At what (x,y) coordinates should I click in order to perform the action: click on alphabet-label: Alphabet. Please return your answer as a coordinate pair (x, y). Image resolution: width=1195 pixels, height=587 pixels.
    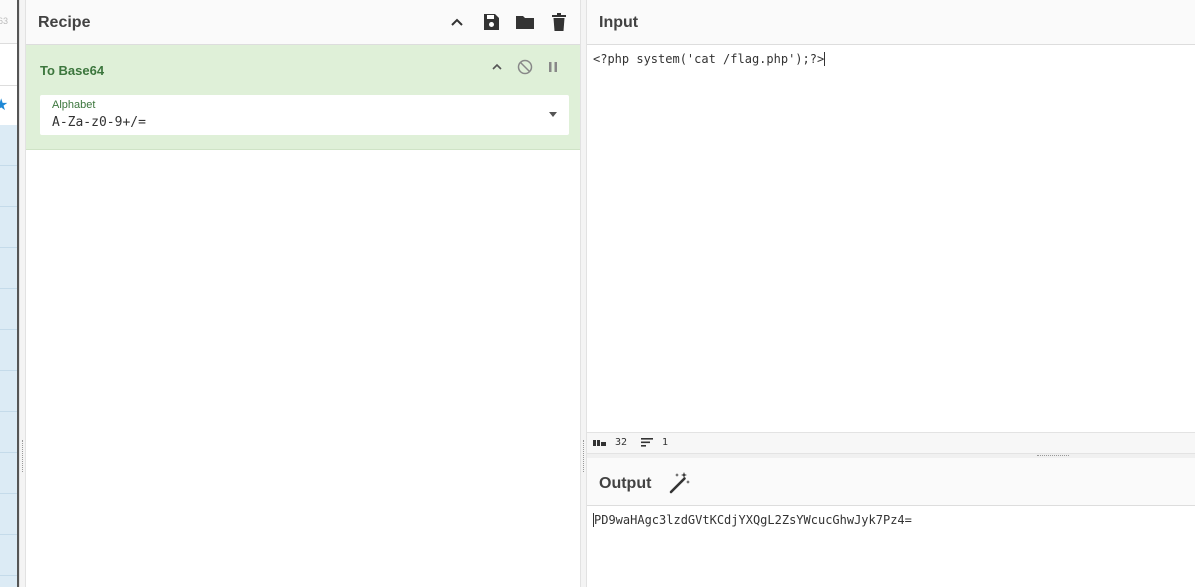
    Looking at the image, I should click on (74, 105).